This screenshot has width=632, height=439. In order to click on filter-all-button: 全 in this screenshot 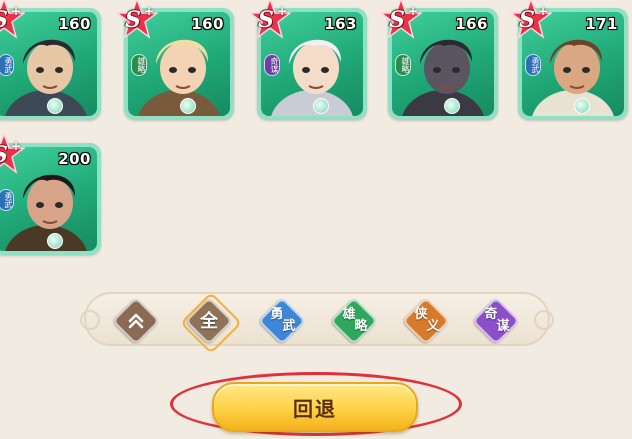, I will do `click(209, 321)`.